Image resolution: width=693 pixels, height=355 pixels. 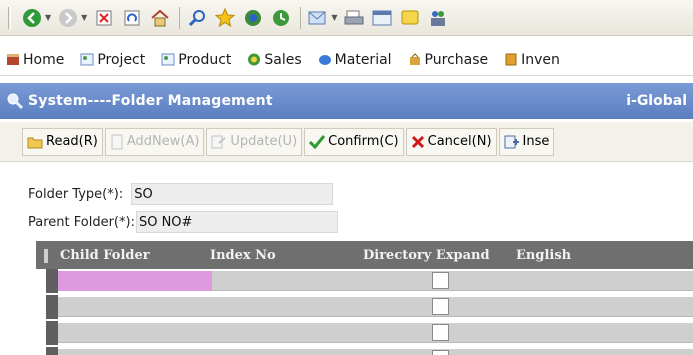 I want to click on menu-item-product: Product, so click(x=196, y=60).